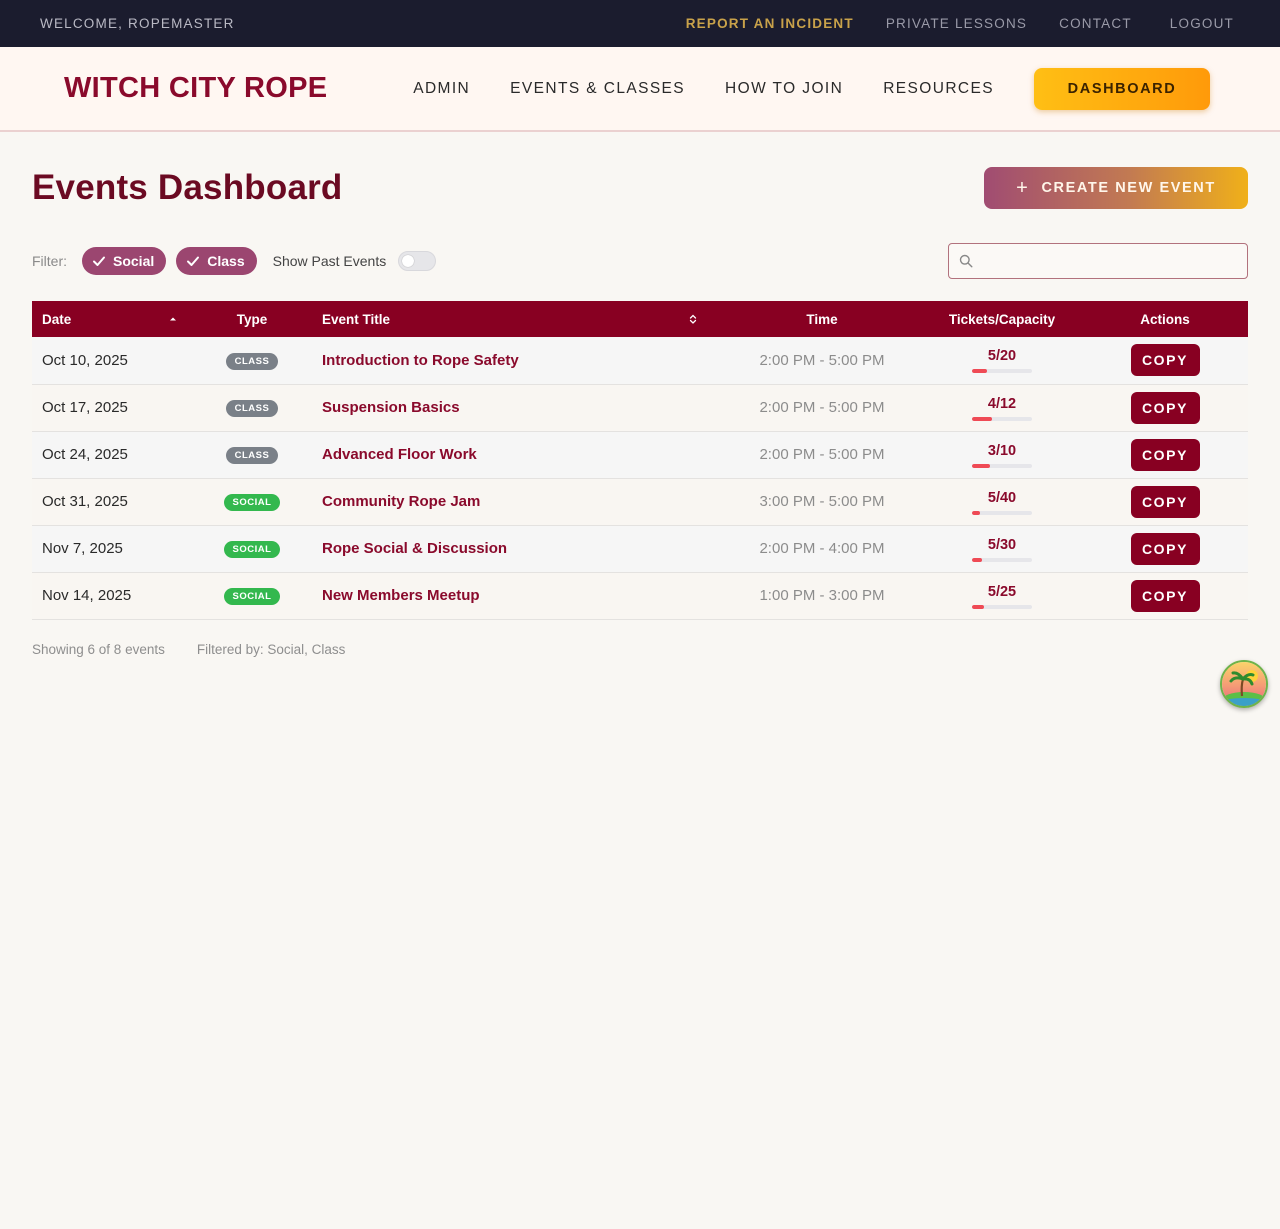 The width and height of the screenshot is (1280, 1229). I want to click on page-title: Events Dashboard, so click(187, 187).